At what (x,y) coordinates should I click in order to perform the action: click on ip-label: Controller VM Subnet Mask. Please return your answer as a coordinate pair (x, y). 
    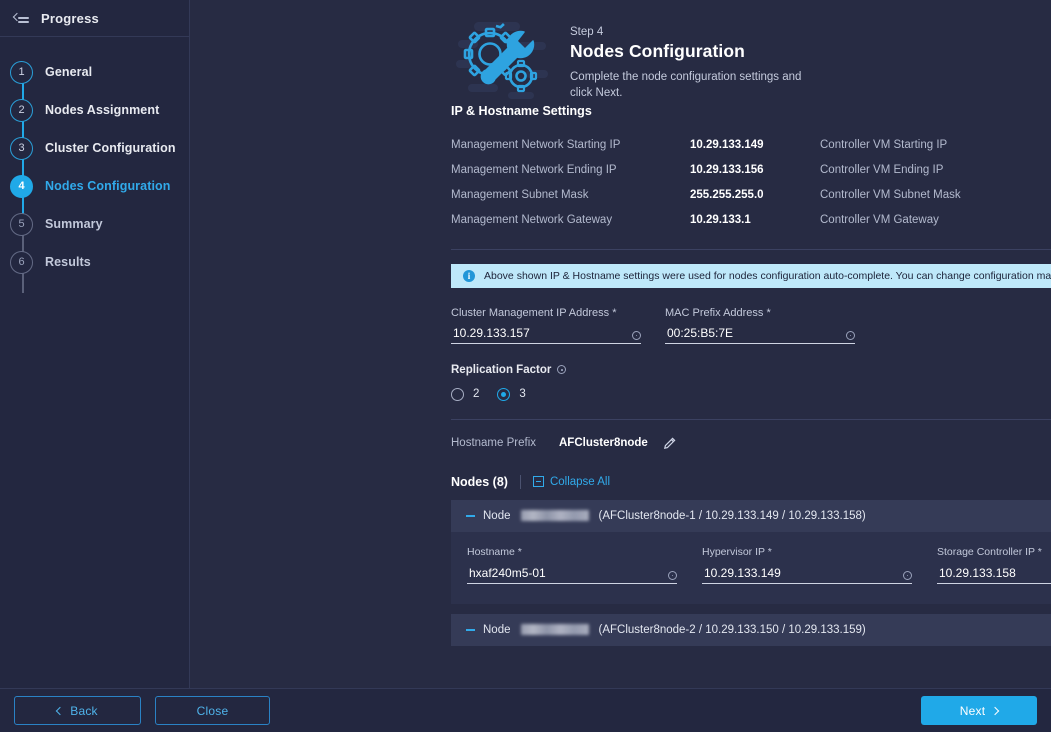
    Looking at the image, I should click on (890, 194).